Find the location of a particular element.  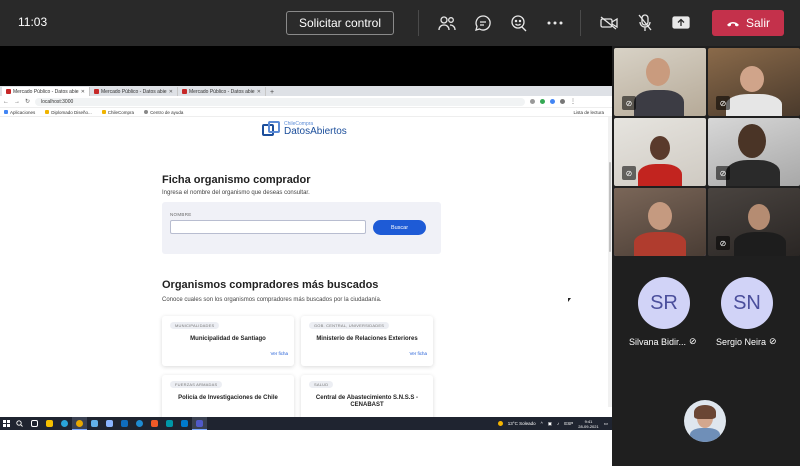

more-icon is located at coordinates (555, 23).